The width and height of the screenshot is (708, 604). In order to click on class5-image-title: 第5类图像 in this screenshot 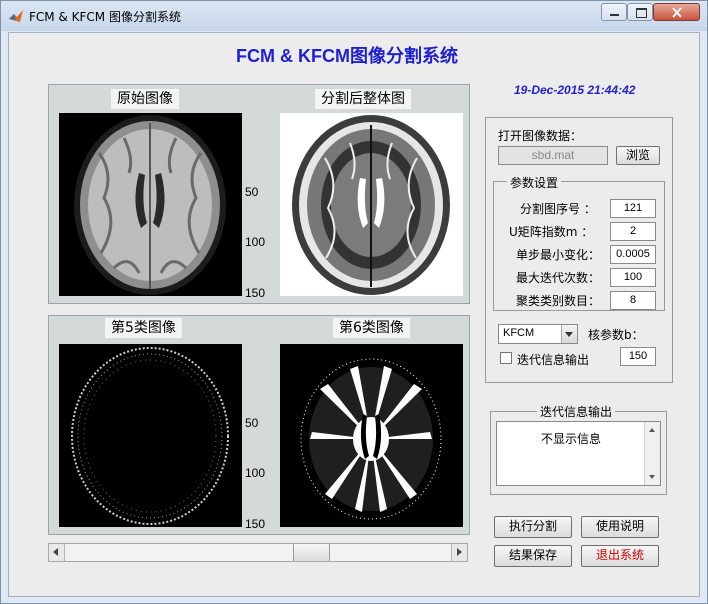, I will do `click(143, 328)`.